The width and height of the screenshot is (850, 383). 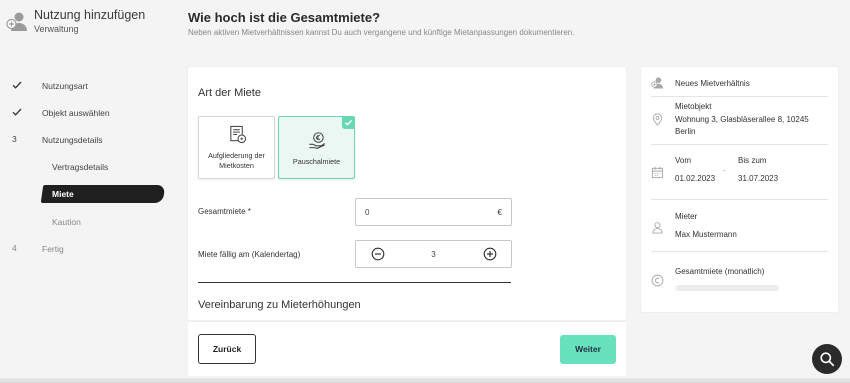 I want to click on step-nutzungsart: Nutzungsart, so click(x=90, y=86).